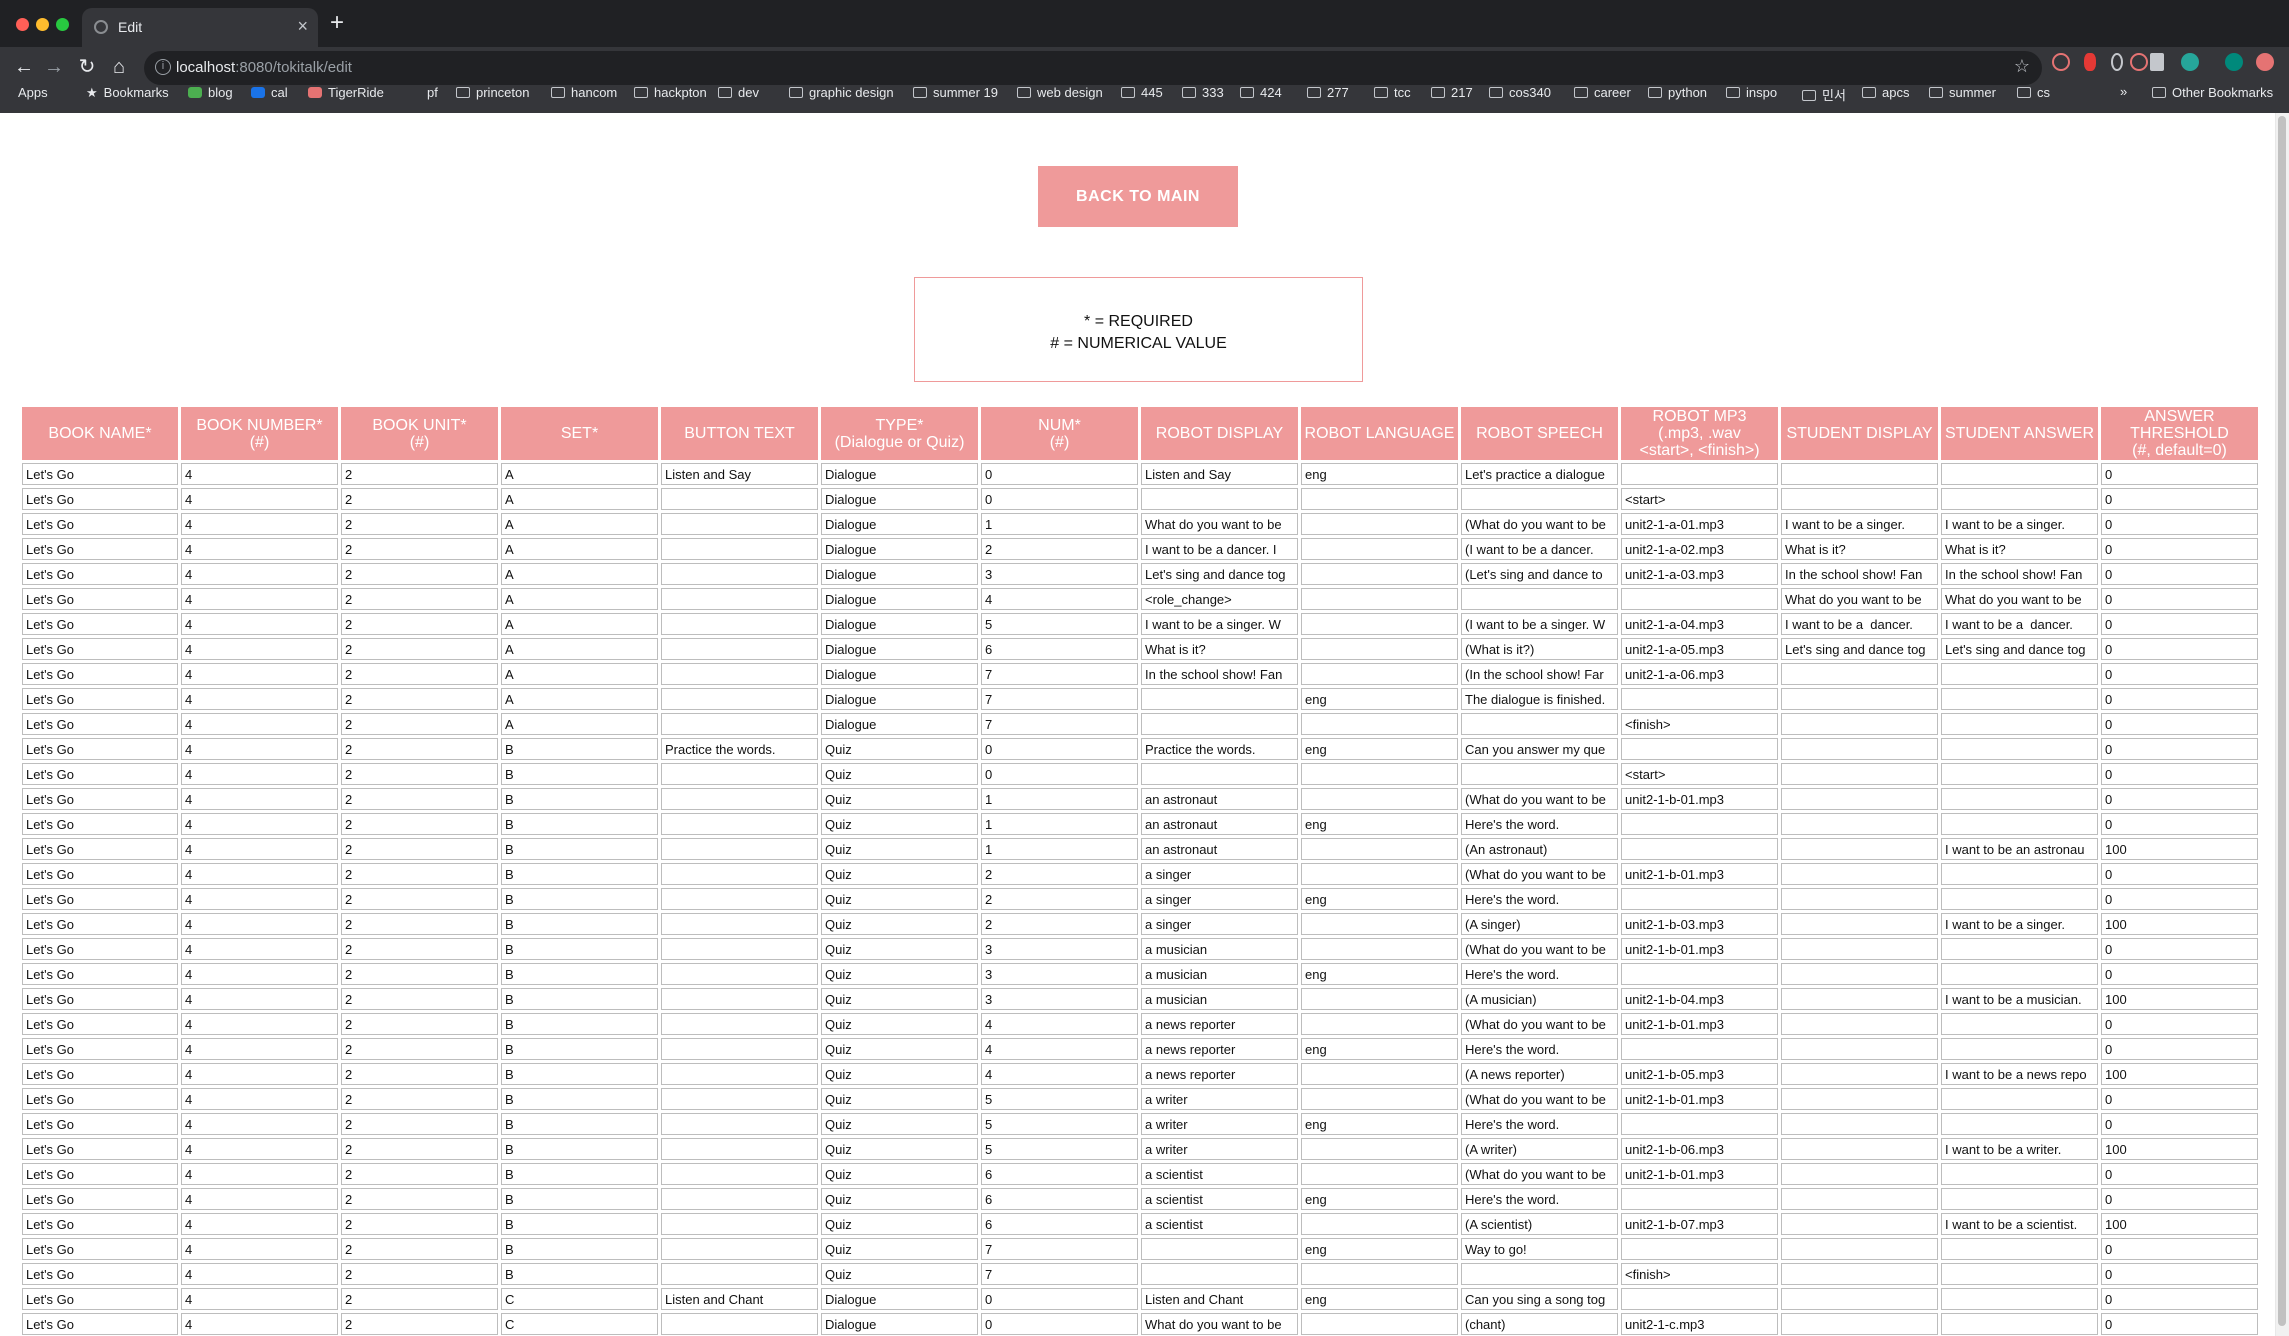  I want to click on bookmark-14: 333, so click(1203, 92).